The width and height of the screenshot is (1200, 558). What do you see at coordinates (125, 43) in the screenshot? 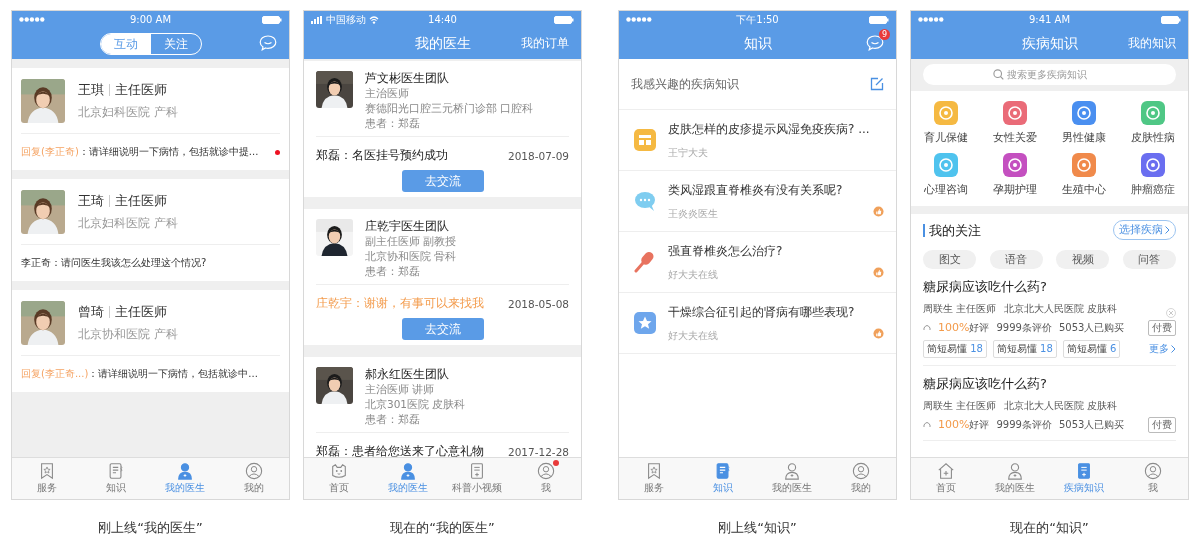
I see `segment-tab: 互动` at bounding box center [125, 43].